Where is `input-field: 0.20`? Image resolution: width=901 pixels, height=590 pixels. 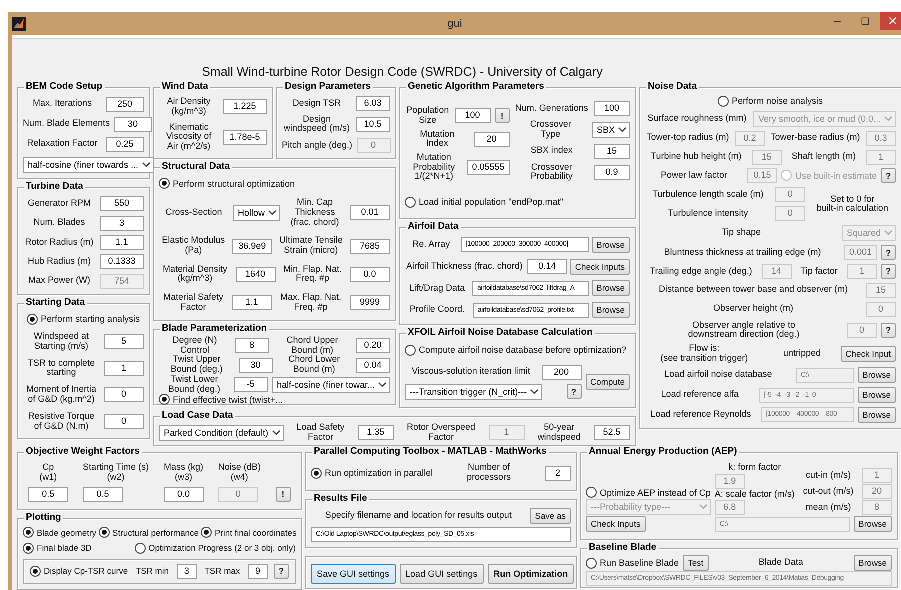 input-field: 0.20 is located at coordinates (373, 346).